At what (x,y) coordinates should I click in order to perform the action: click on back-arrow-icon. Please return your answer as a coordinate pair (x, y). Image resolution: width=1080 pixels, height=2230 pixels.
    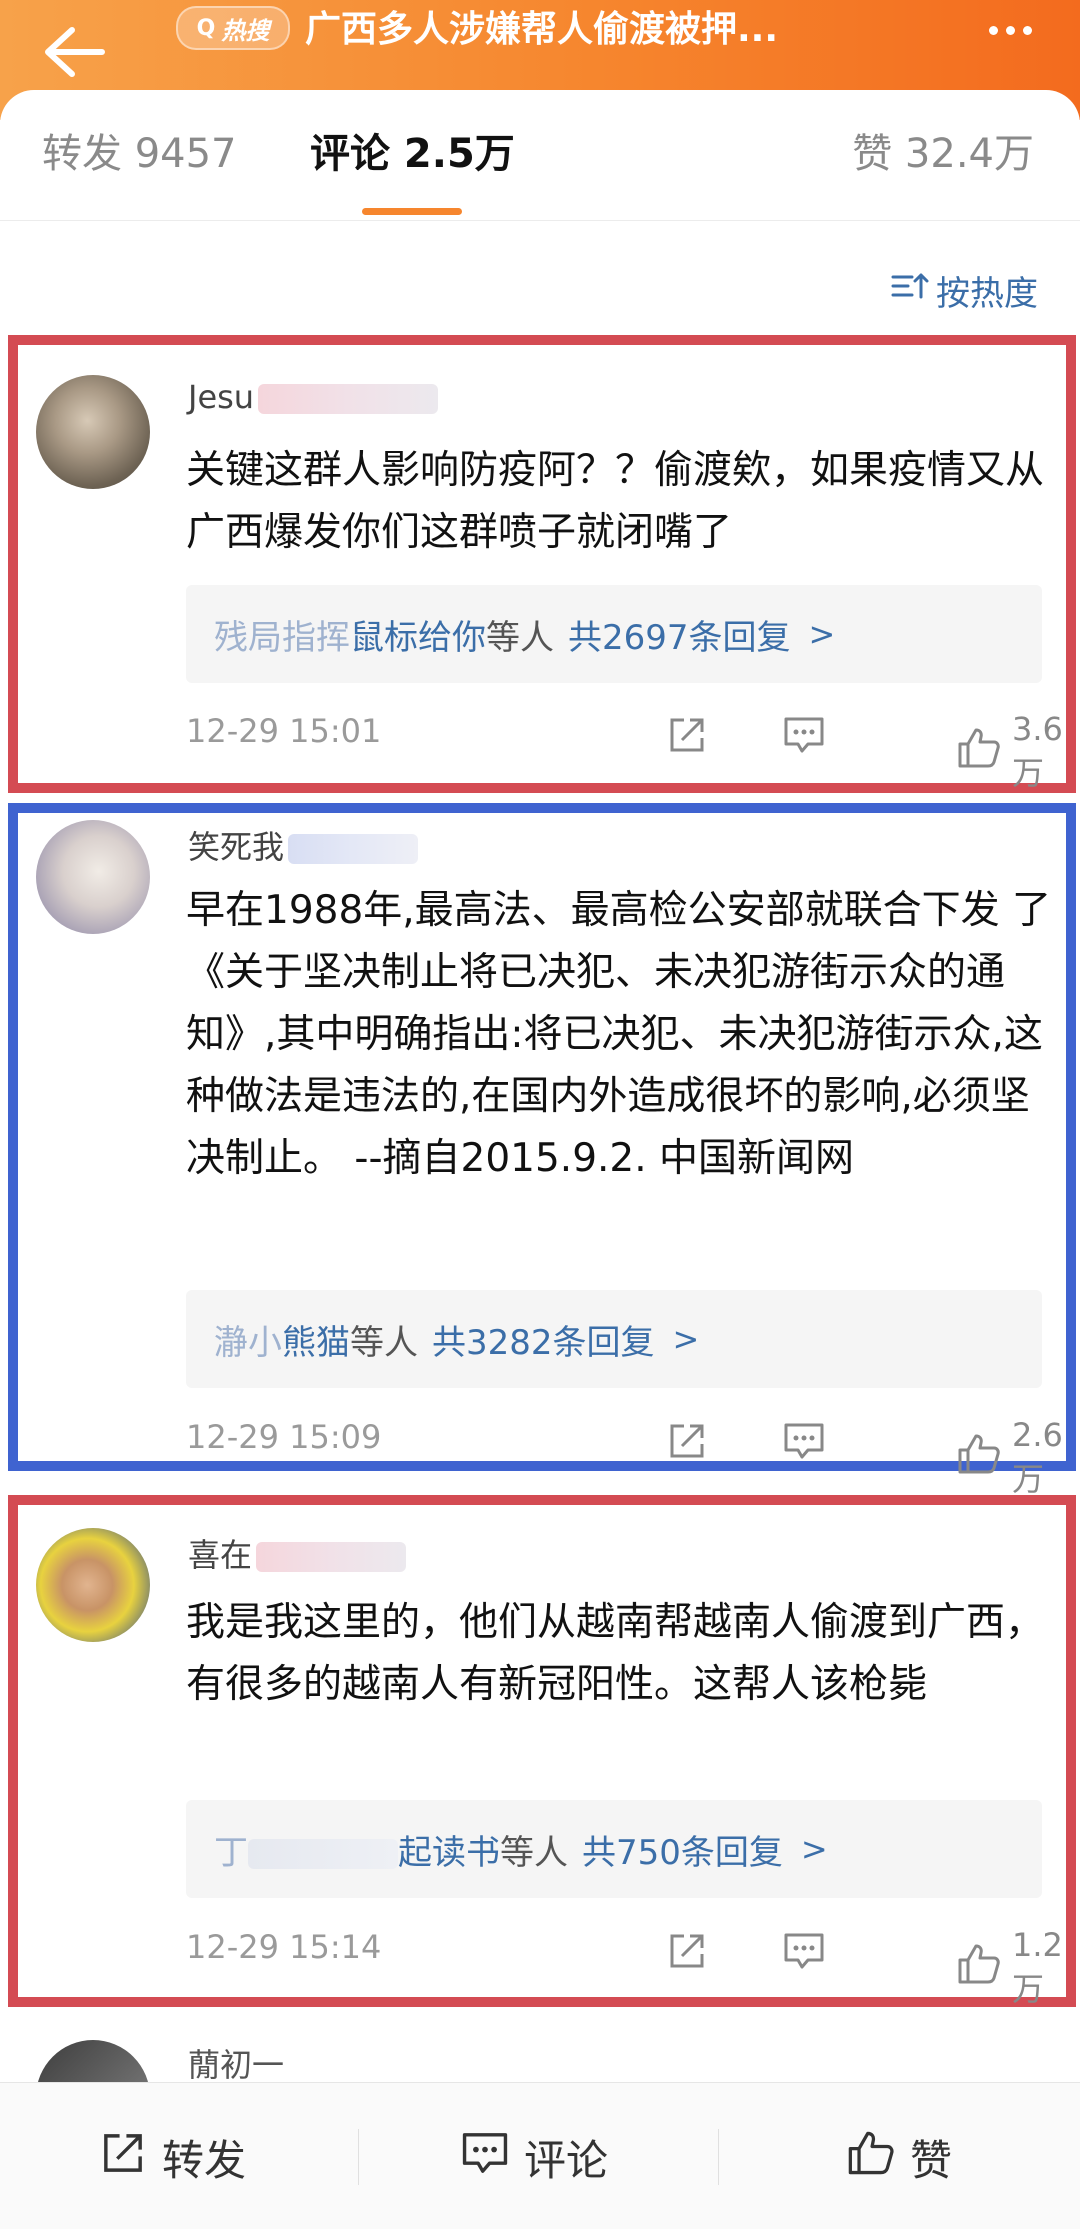
    Looking at the image, I should click on (73, 52).